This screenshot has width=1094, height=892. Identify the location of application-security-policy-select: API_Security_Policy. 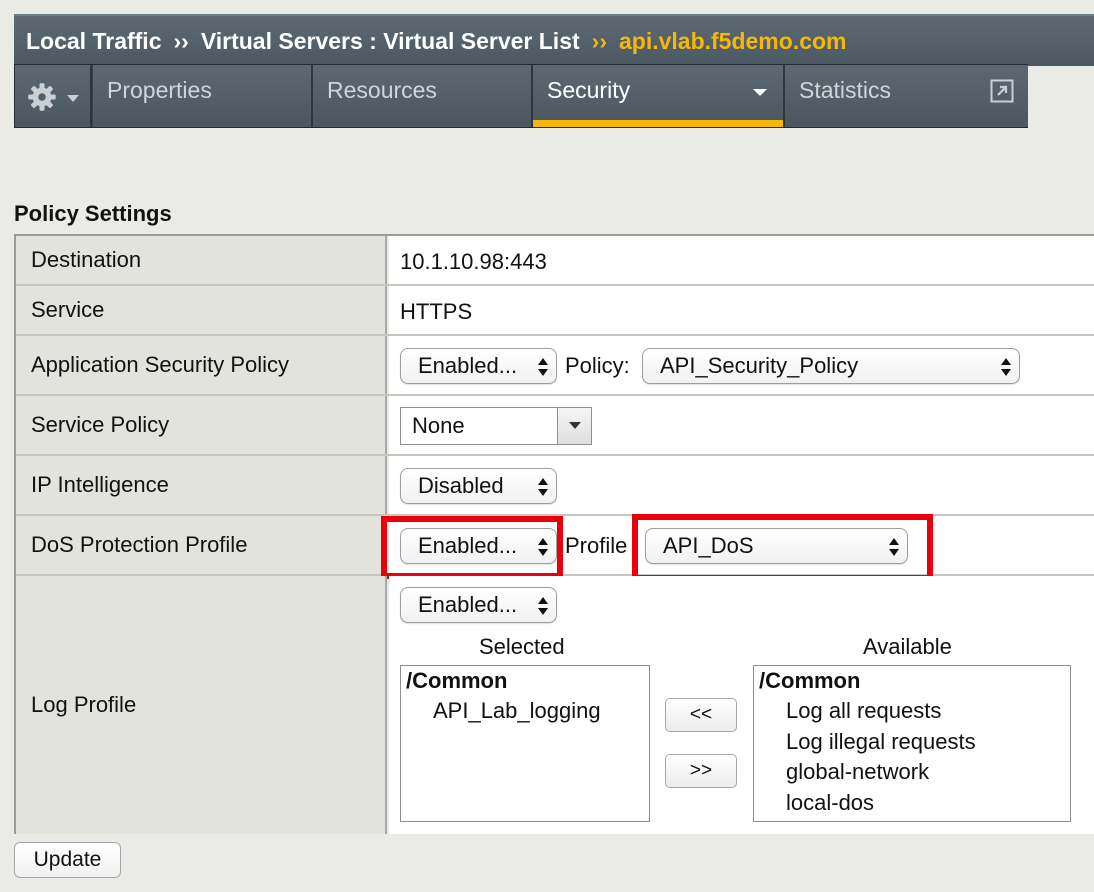
(831, 366).